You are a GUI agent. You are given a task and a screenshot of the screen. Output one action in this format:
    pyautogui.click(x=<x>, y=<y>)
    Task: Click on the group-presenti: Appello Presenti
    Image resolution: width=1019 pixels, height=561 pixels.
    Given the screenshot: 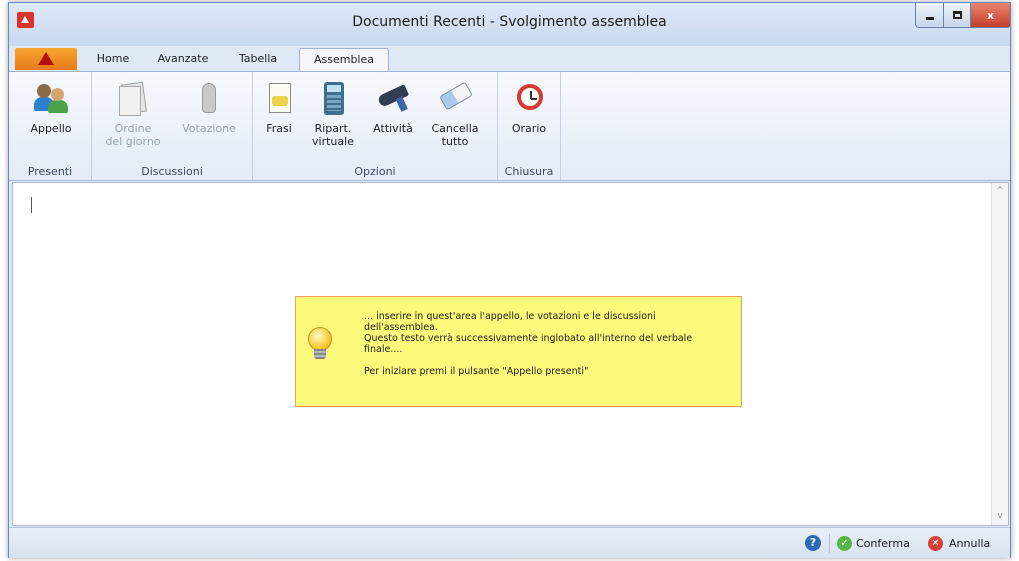 What is the action you would take?
    pyautogui.click(x=50, y=126)
    